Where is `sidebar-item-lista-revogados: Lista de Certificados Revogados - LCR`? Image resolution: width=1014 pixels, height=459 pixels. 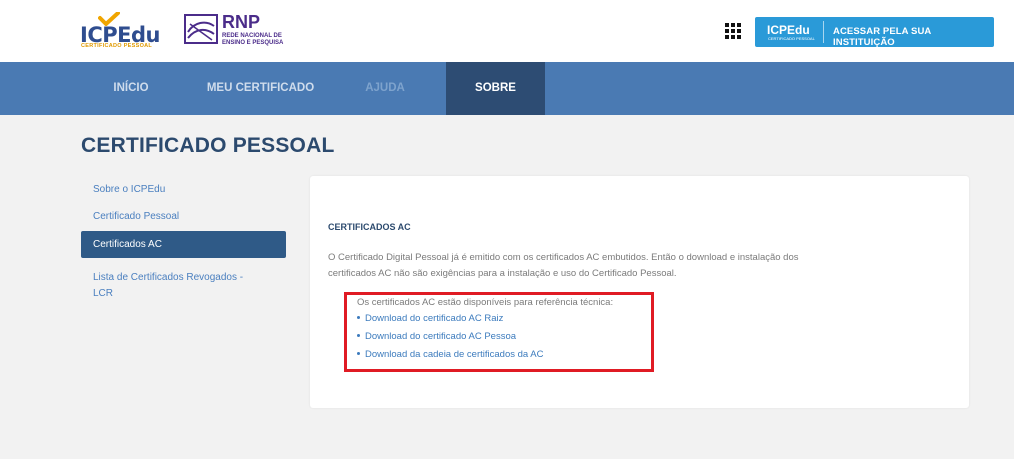
sidebar-item-lista-revogados: Lista de Certificados Revogados - LCR is located at coordinates (183, 287).